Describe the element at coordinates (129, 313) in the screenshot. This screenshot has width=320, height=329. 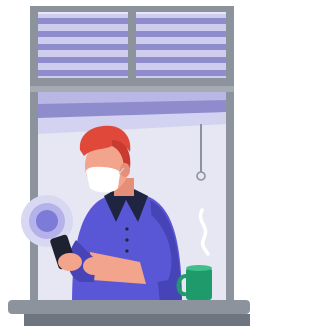
I see `window-sill` at that location.